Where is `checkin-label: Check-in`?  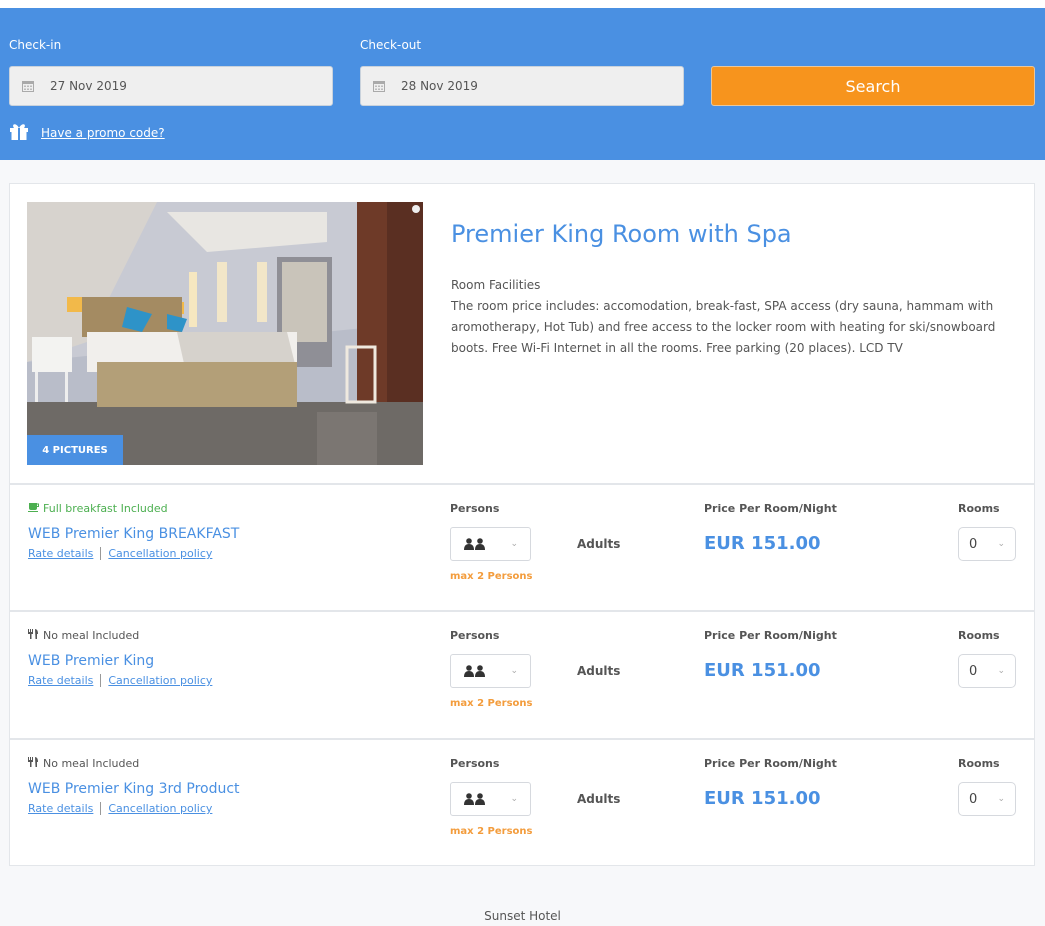
checkin-label: Check-in is located at coordinates (35, 45).